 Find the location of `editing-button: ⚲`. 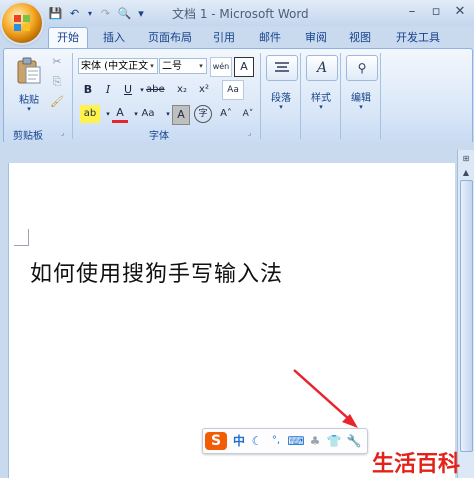

editing-button: ⚲ is located at coordinates (362, 68).